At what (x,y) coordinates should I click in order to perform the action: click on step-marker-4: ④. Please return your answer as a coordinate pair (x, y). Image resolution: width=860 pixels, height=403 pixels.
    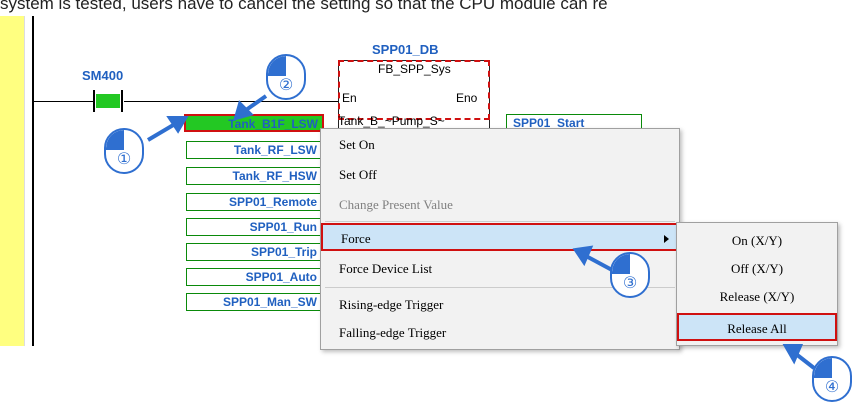
    Looking at the image, I should click on (832, 379).